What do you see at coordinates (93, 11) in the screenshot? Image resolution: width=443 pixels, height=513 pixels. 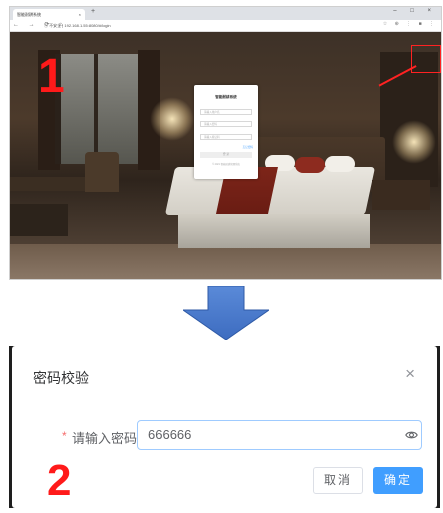 I see `new-tab-icon: +` at bounding box center [93, 11].